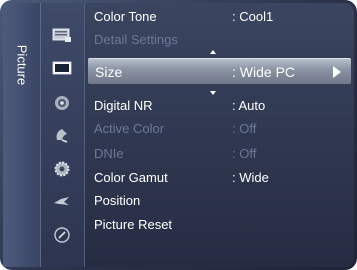 The width and height of the screenshot is (357, 270). Describe the element at coordinates (220, 16) in the screenshot. I see `menu-item-color-tone: Color Tone : Cool1` at that location.